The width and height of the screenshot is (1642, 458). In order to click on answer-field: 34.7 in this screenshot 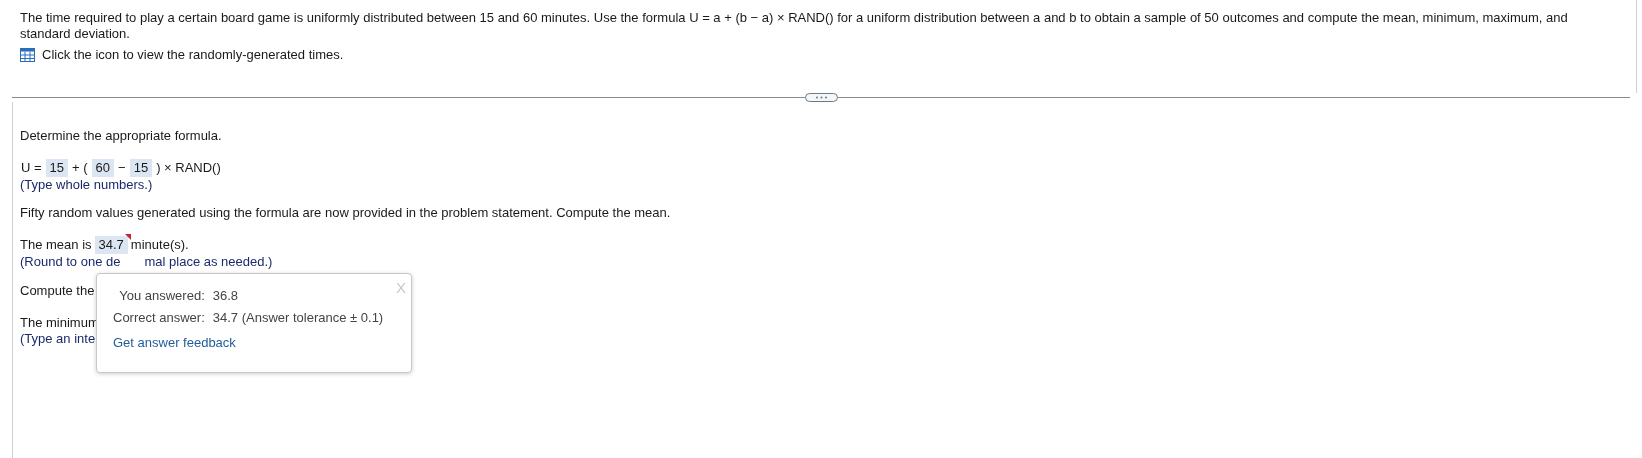, I will do `click(111, 245)`.